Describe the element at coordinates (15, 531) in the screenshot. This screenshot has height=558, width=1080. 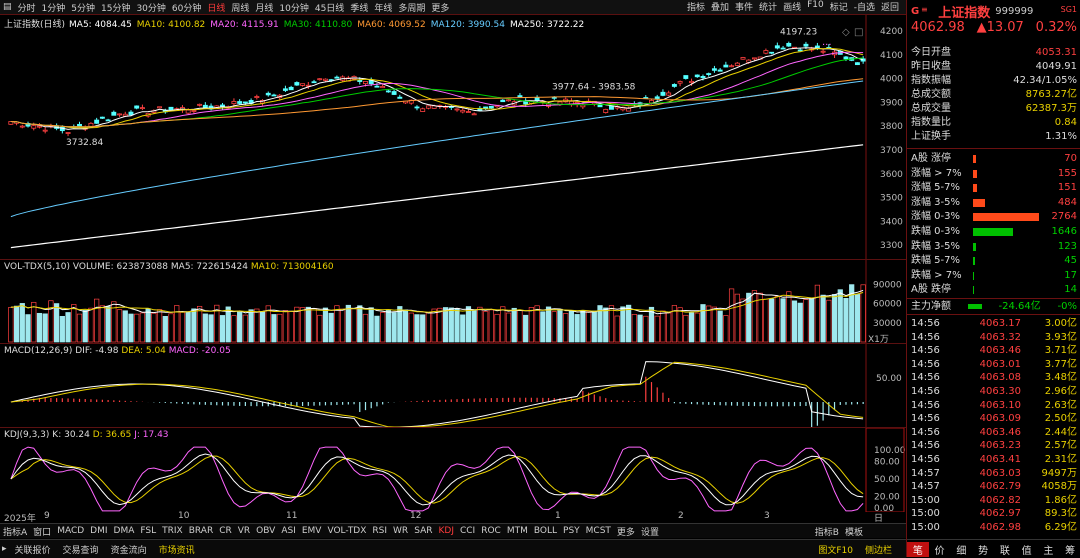
I see `indicator-tab: 指标A` at that location.